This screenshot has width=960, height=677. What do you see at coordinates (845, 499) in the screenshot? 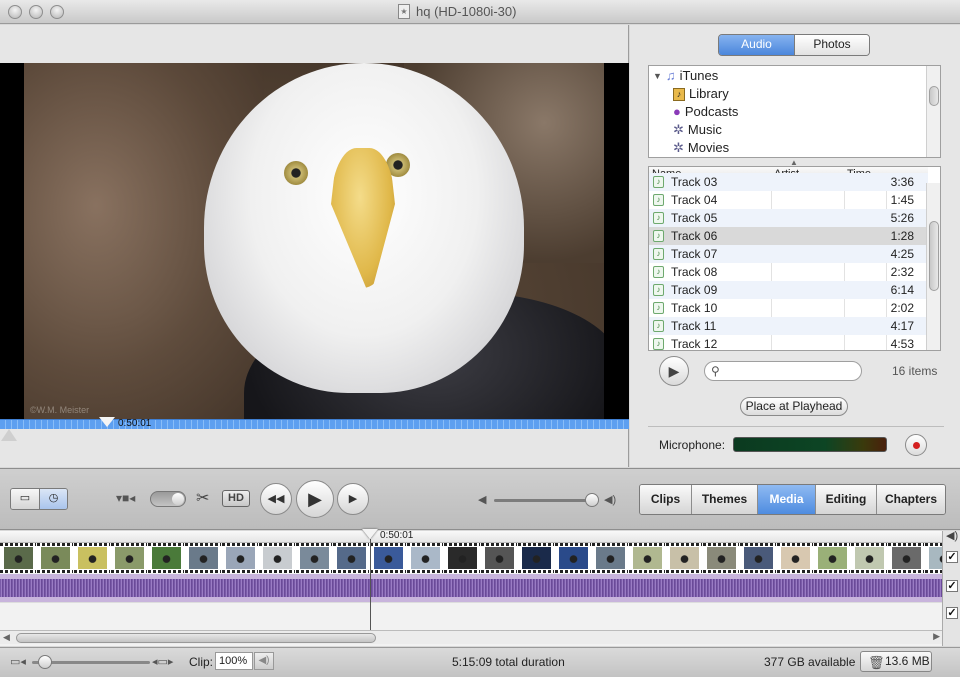
I see `tab-editing: Editing` at bounding box center [845, 499].